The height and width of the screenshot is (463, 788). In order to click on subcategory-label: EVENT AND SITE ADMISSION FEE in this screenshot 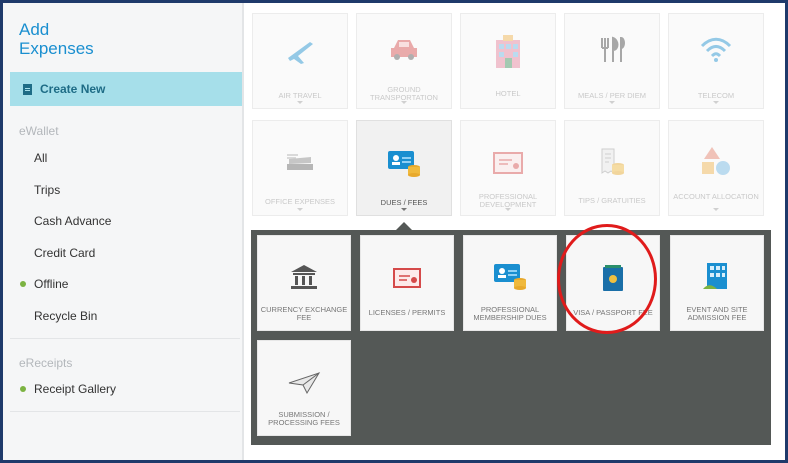, I will do `click(717, 313)`.